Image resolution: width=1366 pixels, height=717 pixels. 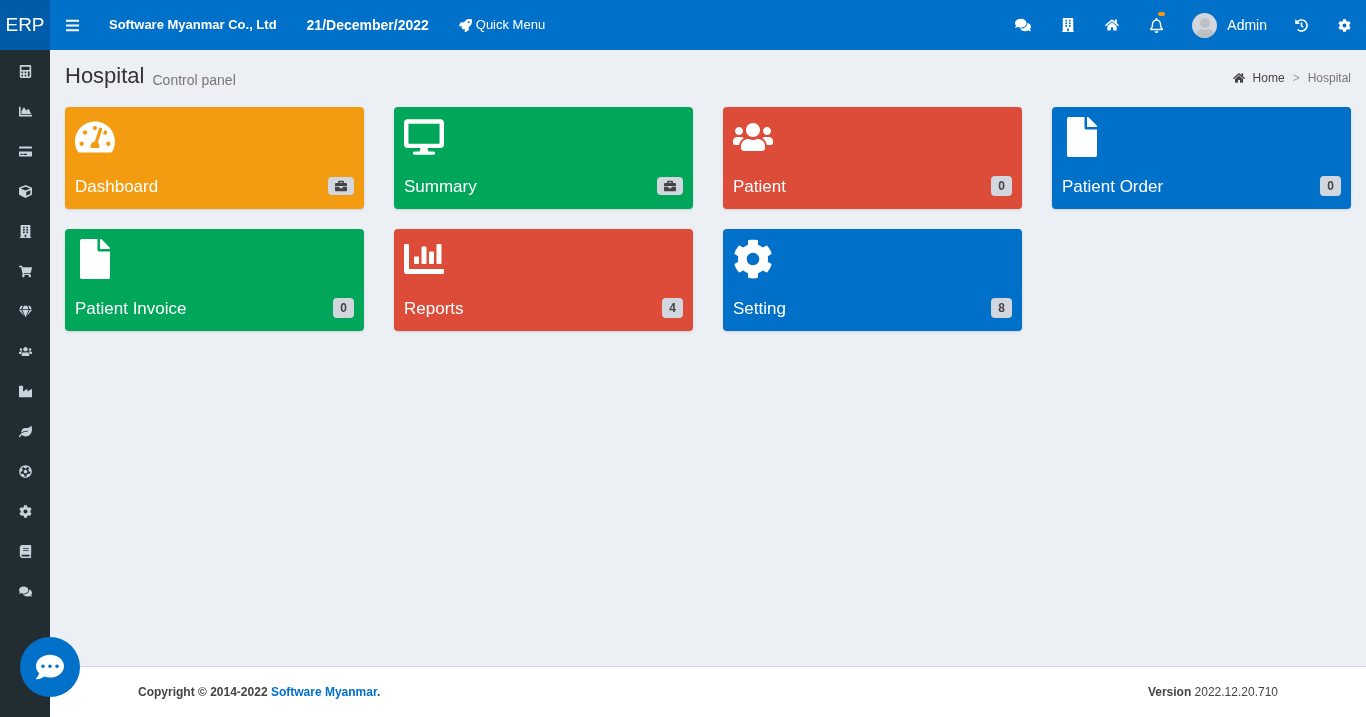 I want to click on book-icon, so click(x=25, y=551).